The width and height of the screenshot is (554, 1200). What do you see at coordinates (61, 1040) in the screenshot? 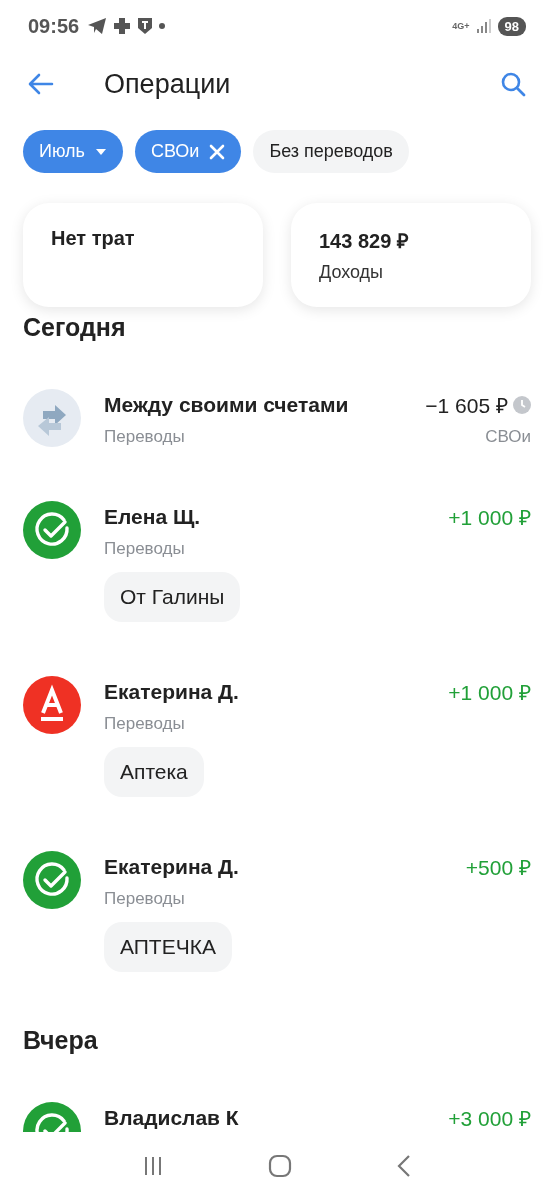
I see `section-heading: Вчера` at bounding box center [61, 1040].